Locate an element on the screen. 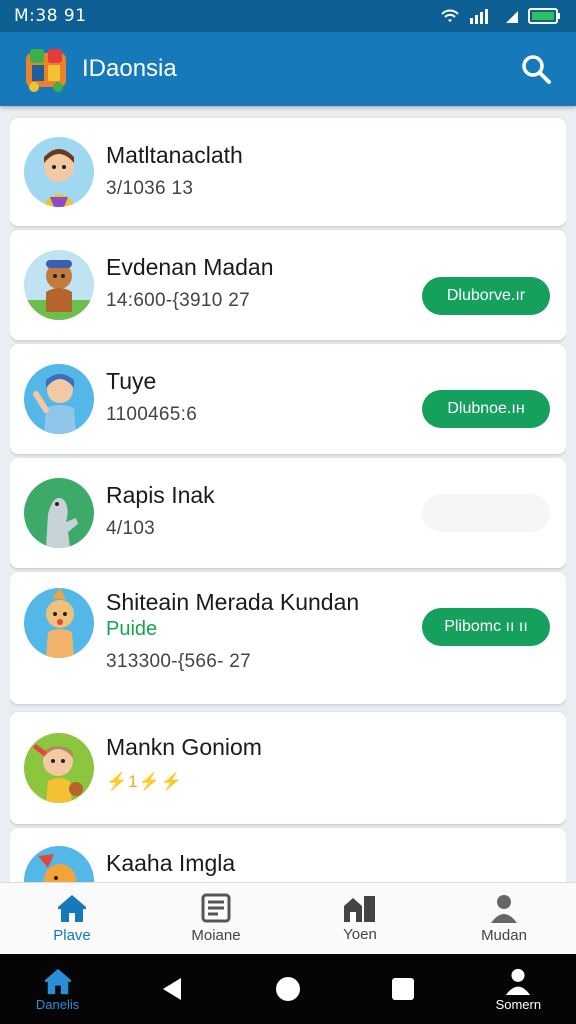 The width and height of the screenshot is (576, 1024). contact-rating: ⚡1⚡⚡ is located at coordinates (144, 781).